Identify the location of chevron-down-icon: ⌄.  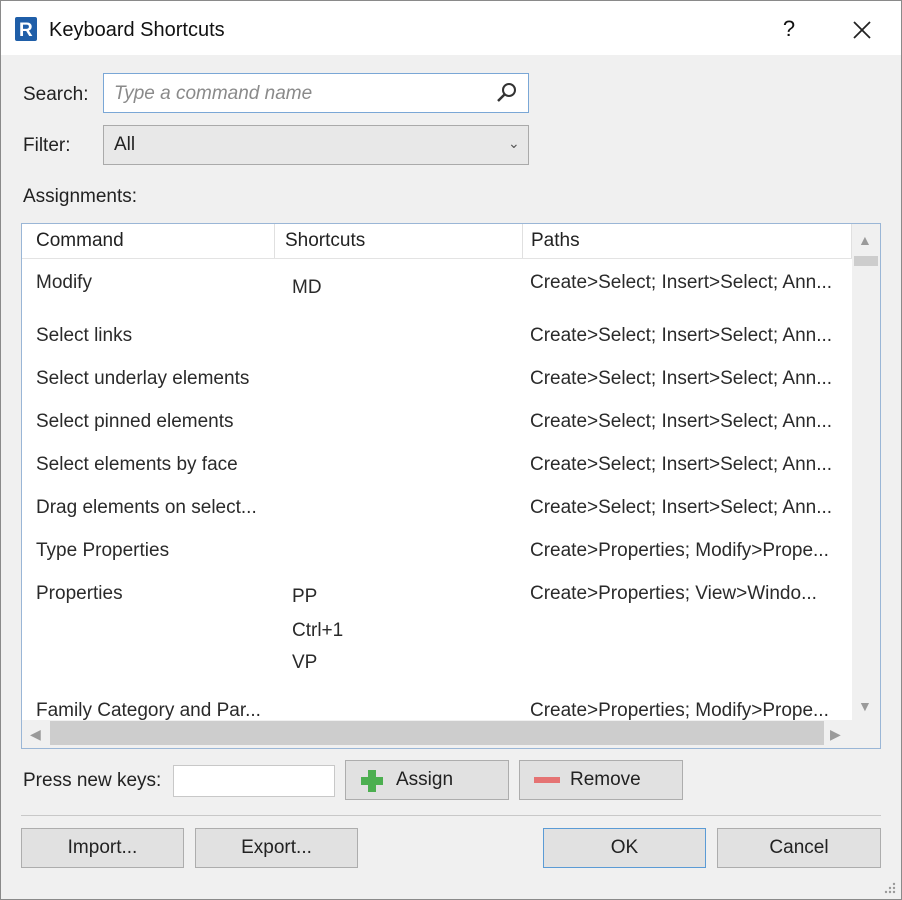
(514, 143).